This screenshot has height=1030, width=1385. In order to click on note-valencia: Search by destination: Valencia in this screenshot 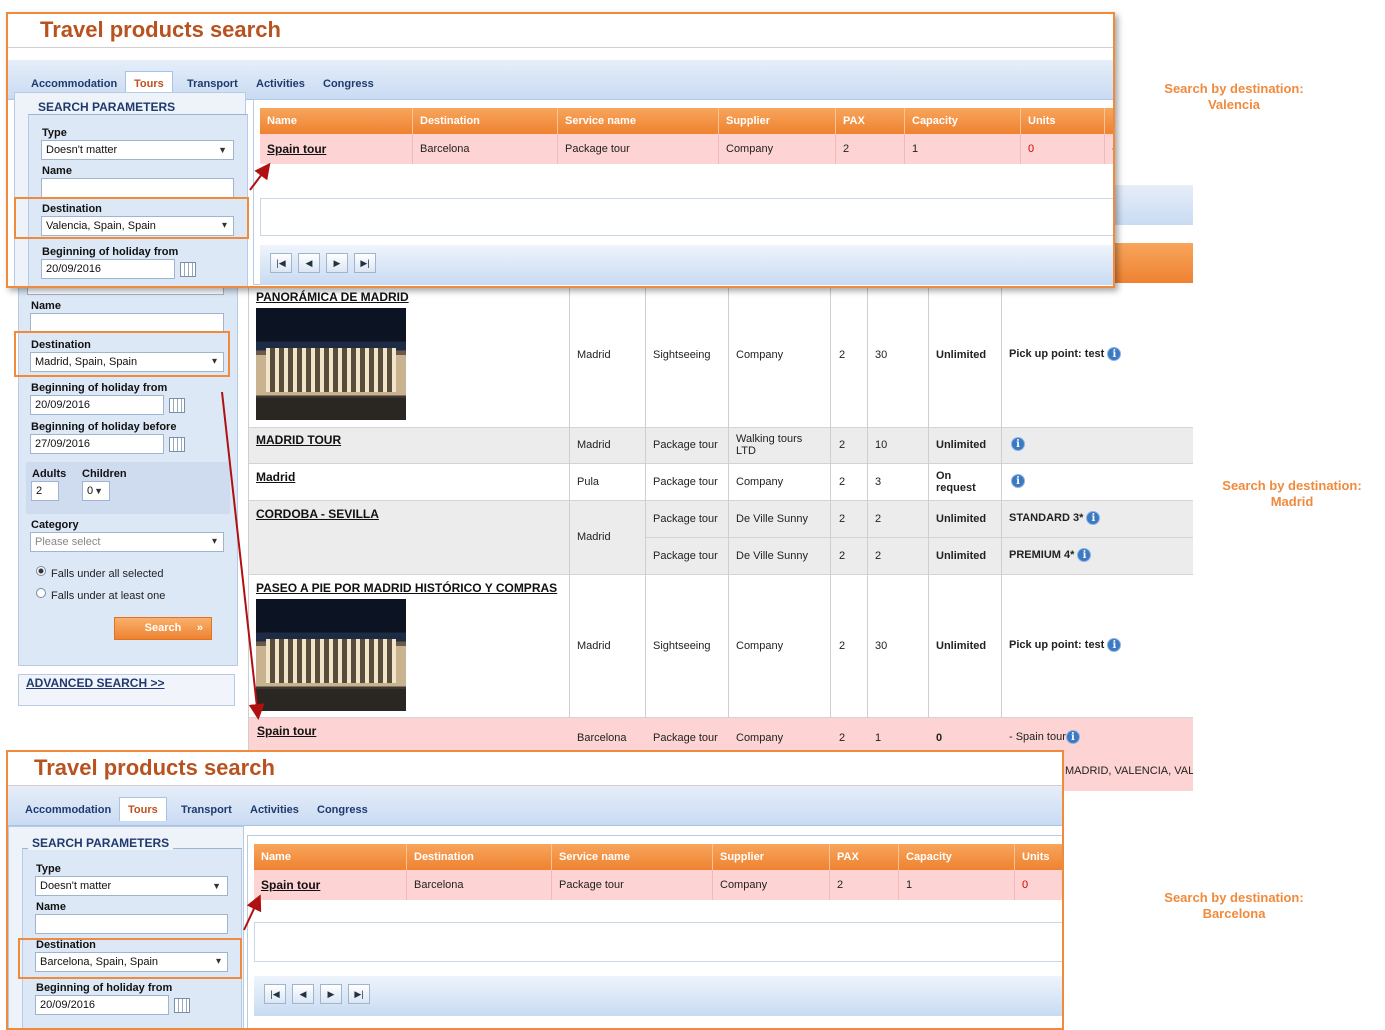, I will do `click(1234, 97)`.